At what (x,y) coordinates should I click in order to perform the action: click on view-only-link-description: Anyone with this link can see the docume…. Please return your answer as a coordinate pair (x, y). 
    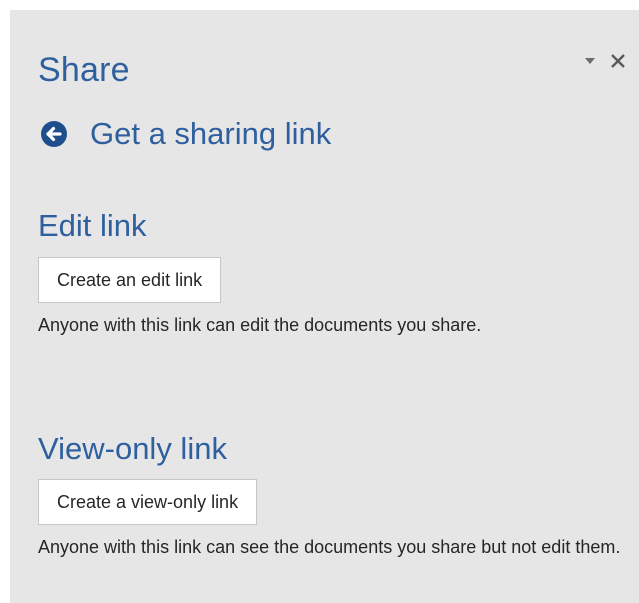
    Looking at the image, I should click on (329, 547).